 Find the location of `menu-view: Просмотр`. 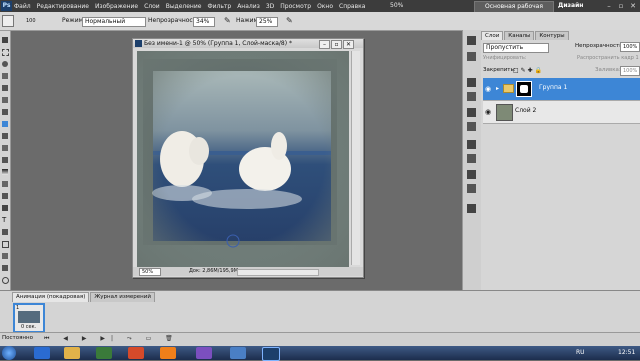

menu-view: Просмотр is located at coordinates (295, 6).